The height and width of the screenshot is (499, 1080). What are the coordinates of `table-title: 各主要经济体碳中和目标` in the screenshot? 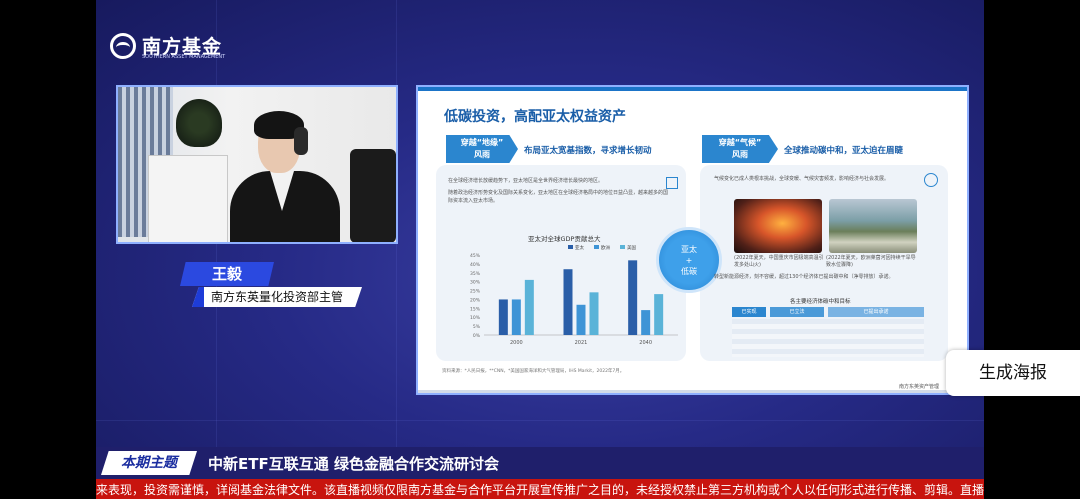 It's located at (820, 302).